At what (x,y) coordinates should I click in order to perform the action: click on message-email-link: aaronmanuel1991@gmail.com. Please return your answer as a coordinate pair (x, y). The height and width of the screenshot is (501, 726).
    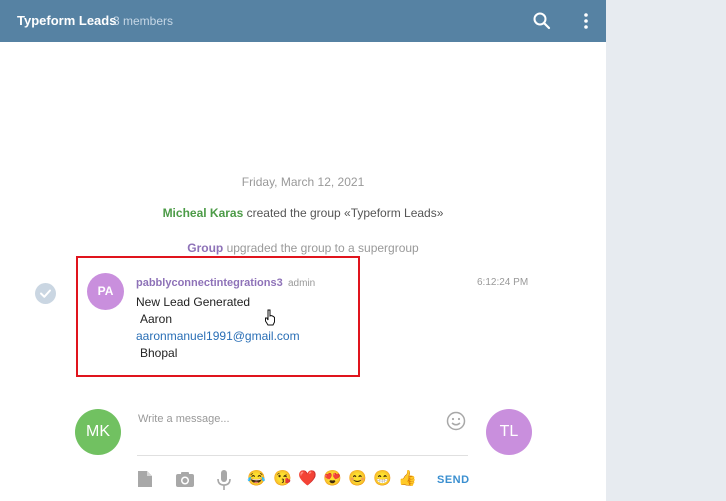
    Looking at the image, I should click on (218, 336).